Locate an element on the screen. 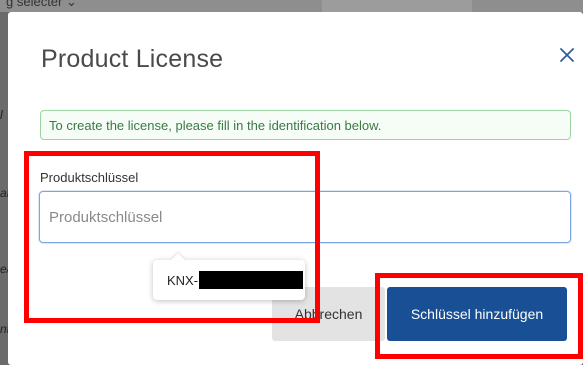 The width and height of the screenshot is (583, 365). suggestion-prefix: KNX- is located at coordinates (183, 280).